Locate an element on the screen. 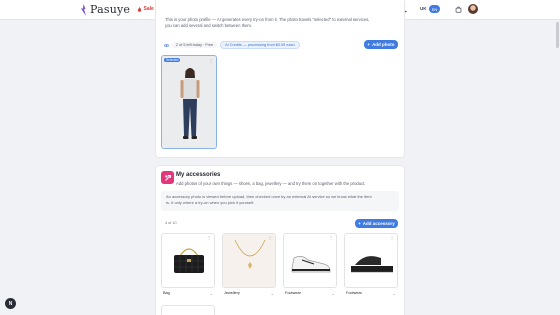 This screenshot has width=560, height=315. language-toggle: EN is located at coordinates (434, 9).